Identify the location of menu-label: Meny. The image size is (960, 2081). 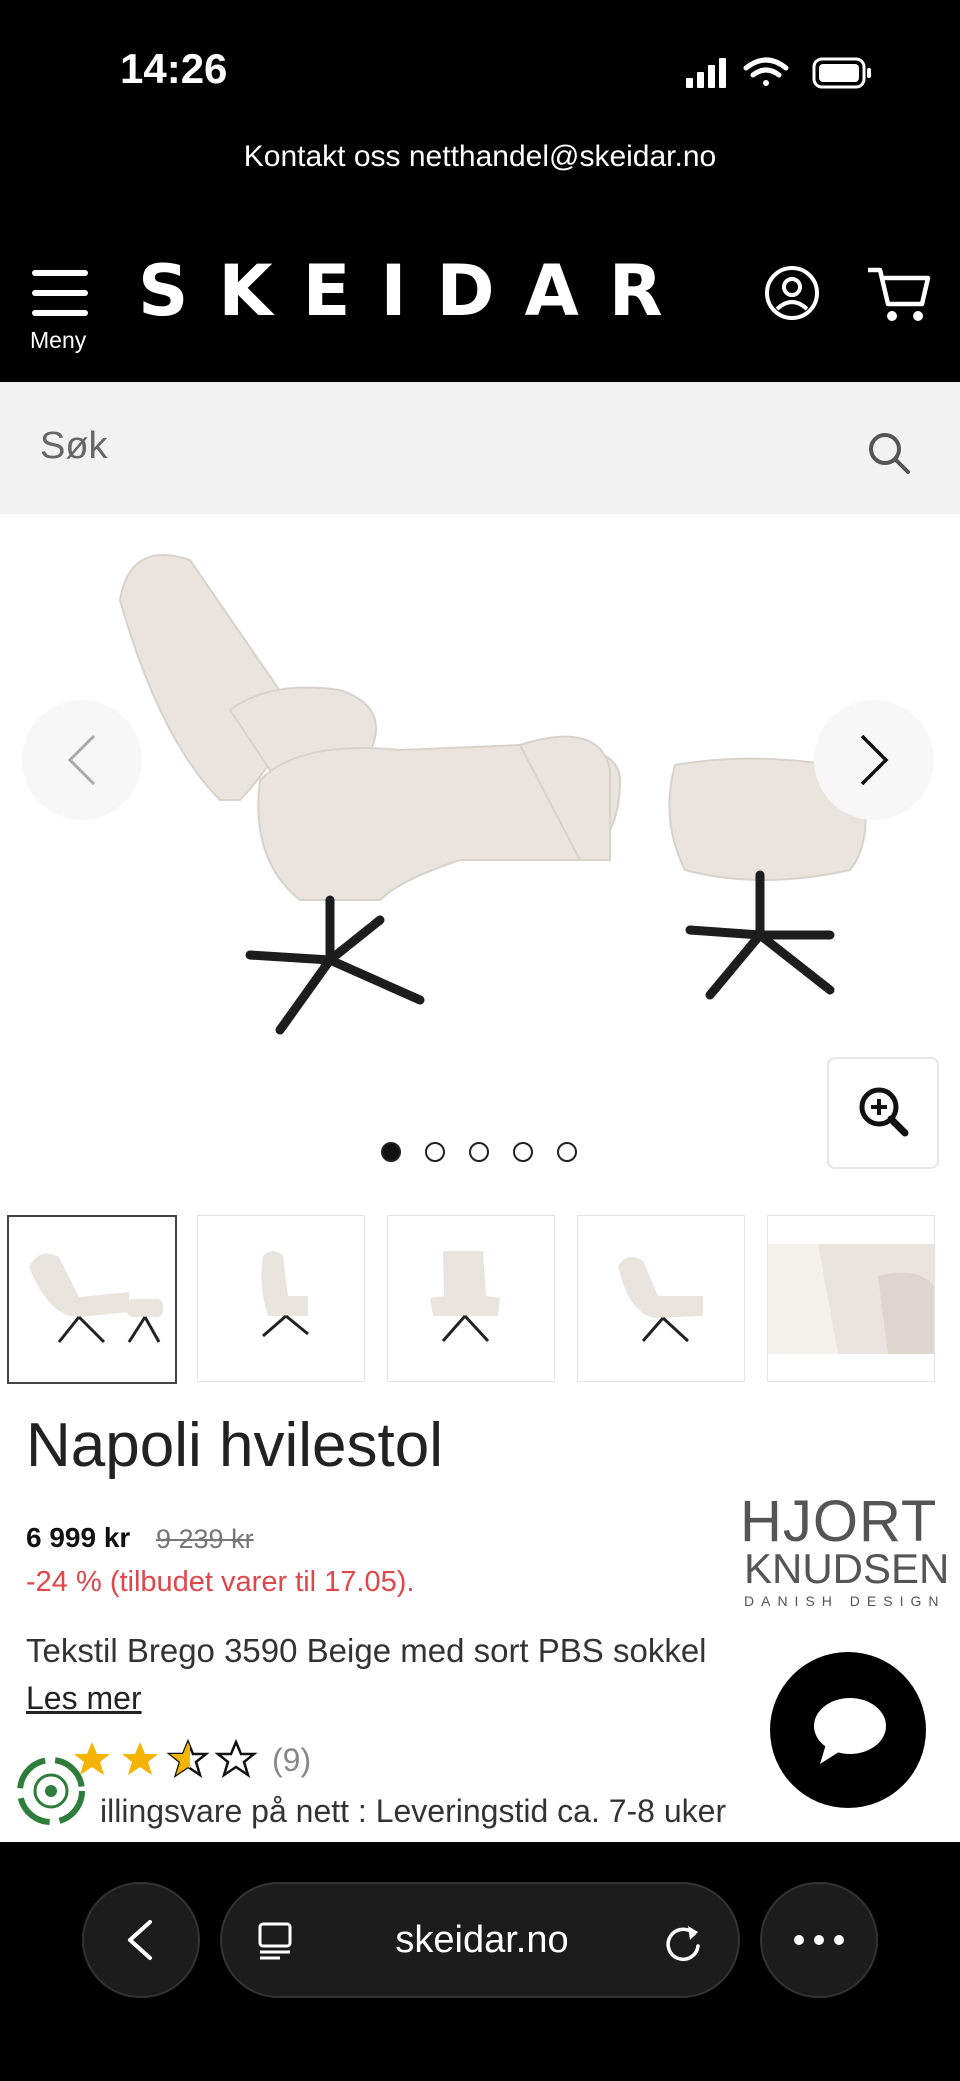
(58, 340).